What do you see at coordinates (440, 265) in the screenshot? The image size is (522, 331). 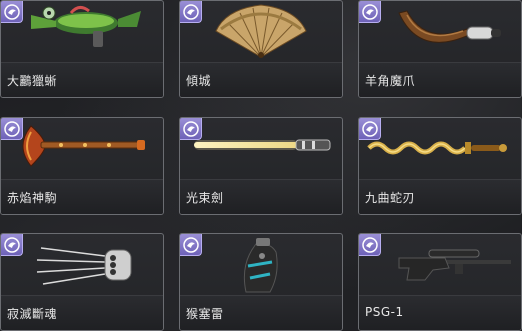 I see `item-image-psg1` at bounding box center [440, 265].